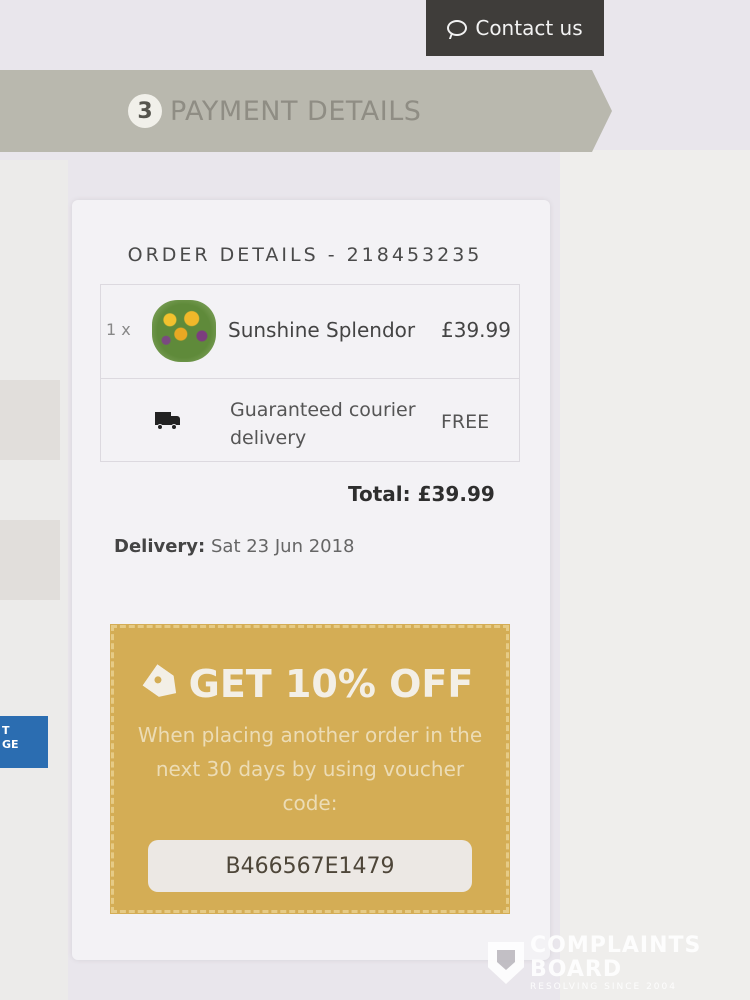 This screenshot has height=1000, width=750. I want to click on voucher-headline: GET 10% OFF, so click(310, 684).